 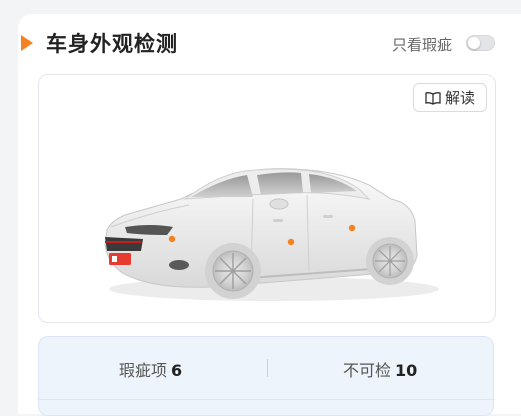 I want to click on uncheckable-stat: 不可检 10, so click(x=380, y=369).